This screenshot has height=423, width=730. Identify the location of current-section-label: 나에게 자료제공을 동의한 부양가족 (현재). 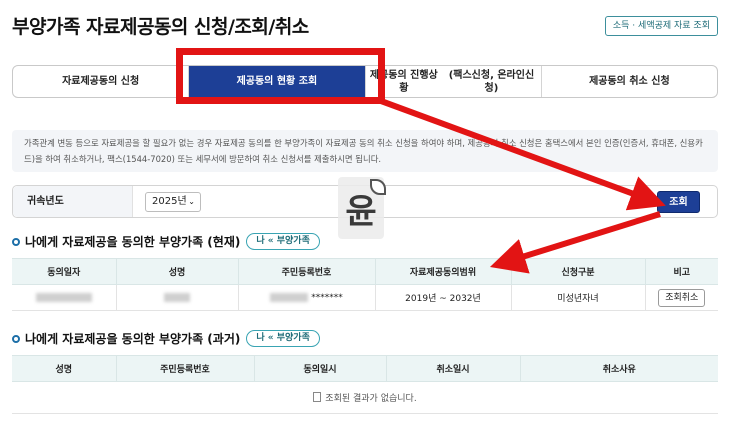
(133, 242).